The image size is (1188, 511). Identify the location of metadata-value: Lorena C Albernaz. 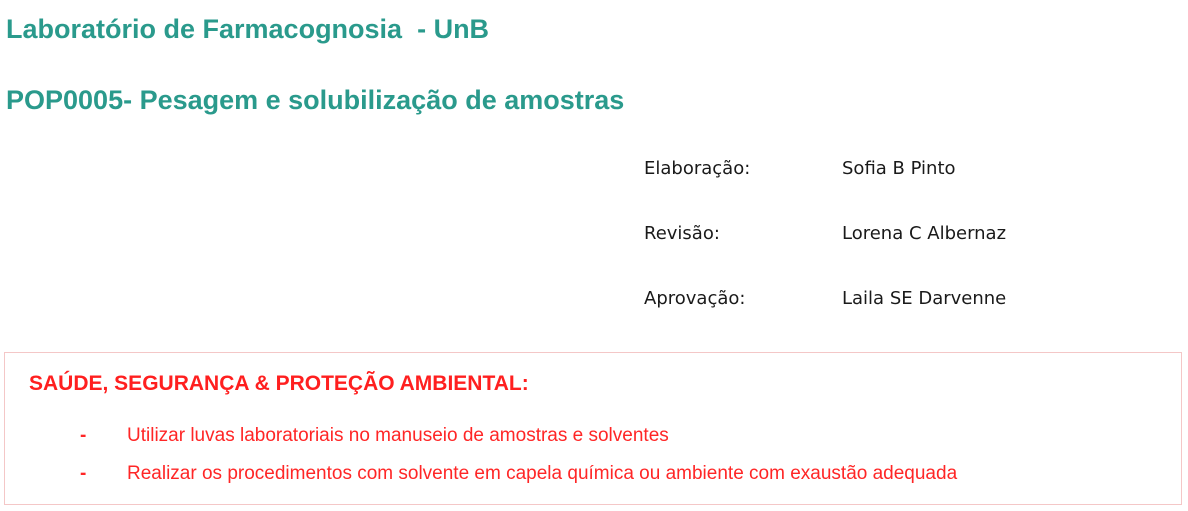
(924, 233).